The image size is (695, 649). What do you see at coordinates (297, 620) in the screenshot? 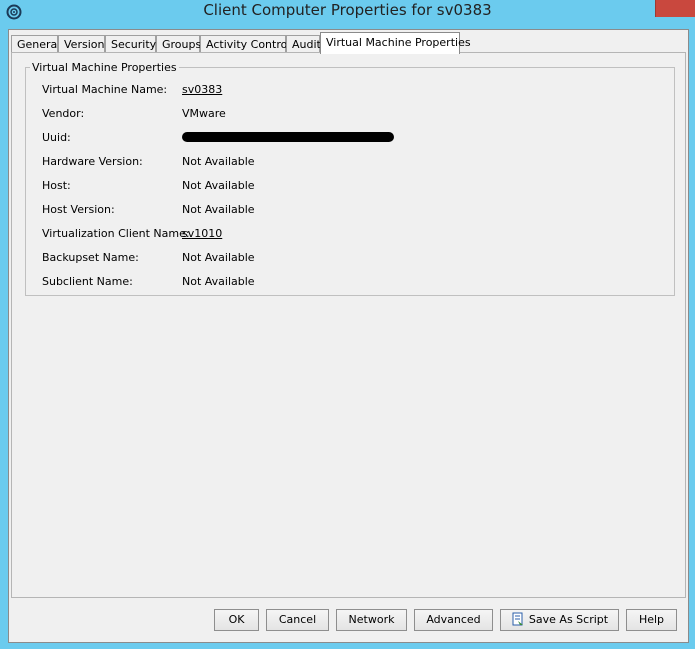
I see `cancel-button: Cancel` at bounding box center [297, 620].